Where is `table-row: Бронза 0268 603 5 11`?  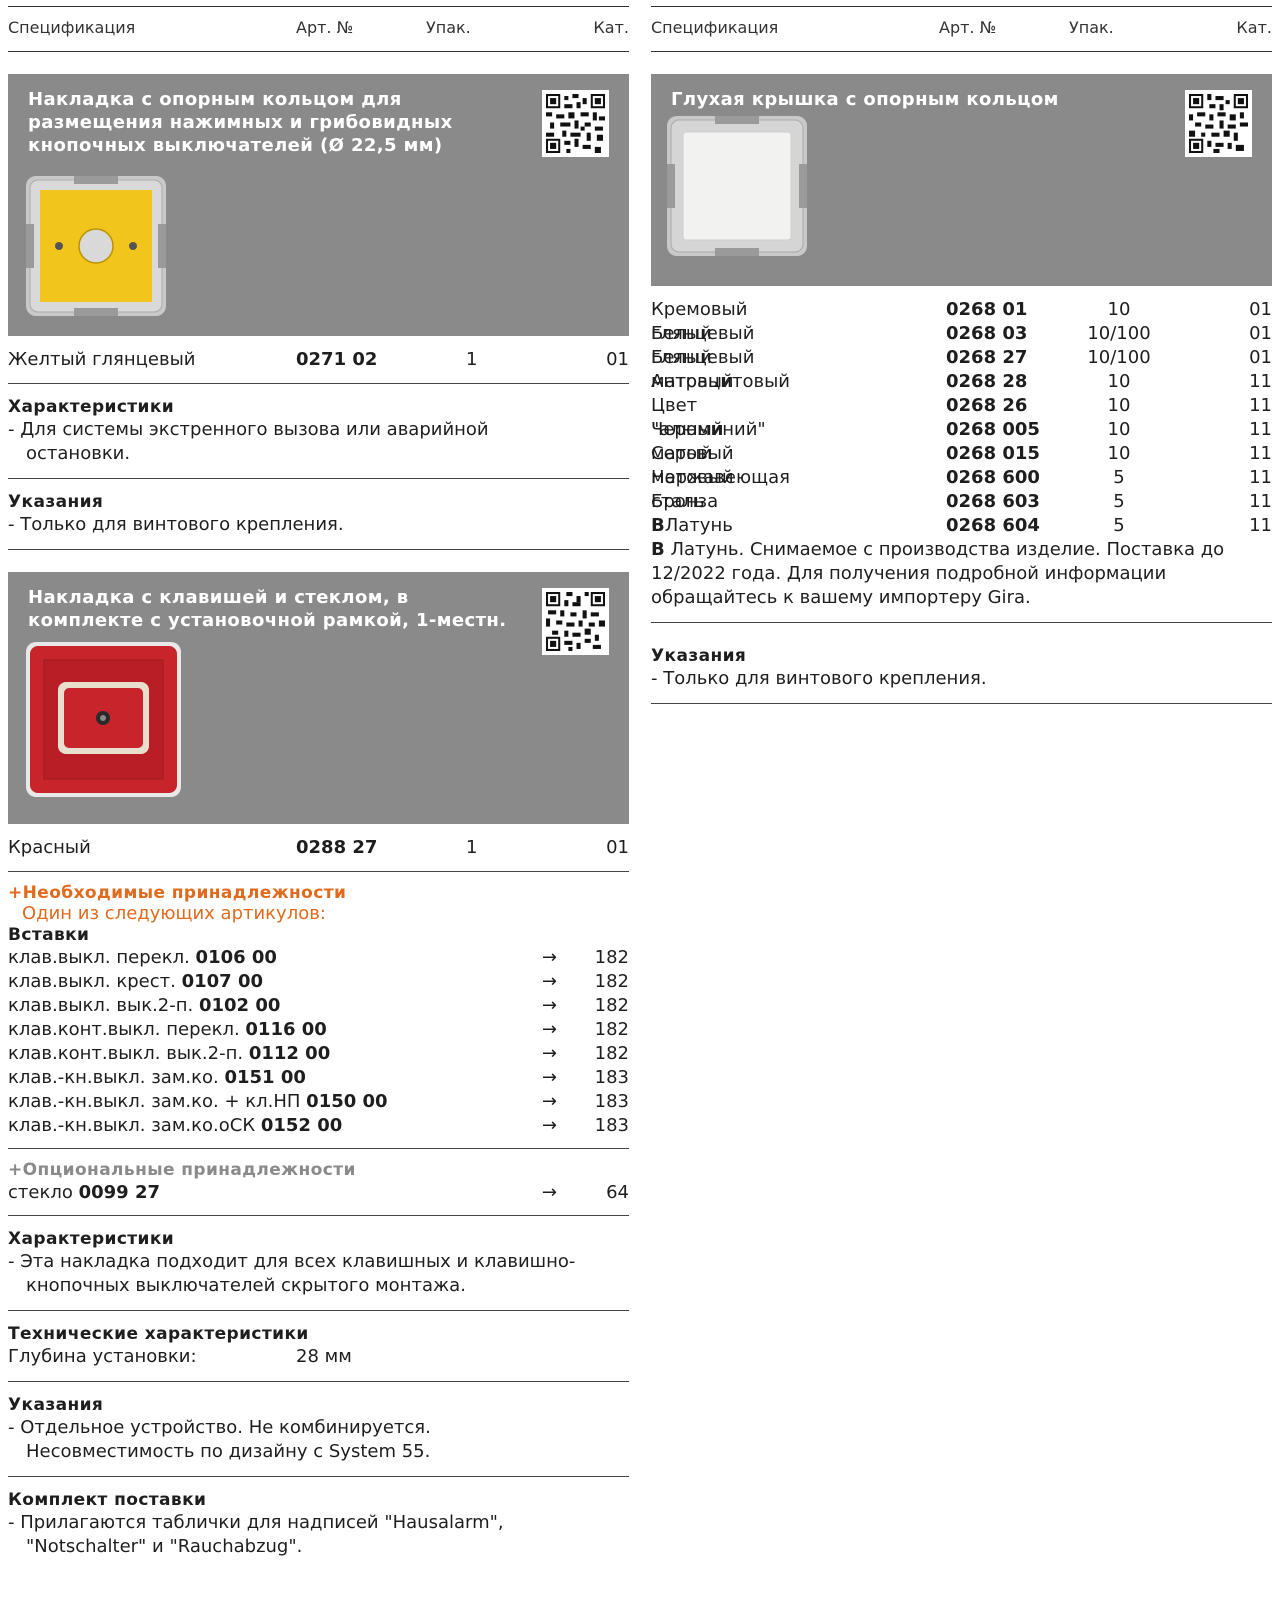 table-row: Бронза 0268 603 5 11 is located at coordinates (961, 502).